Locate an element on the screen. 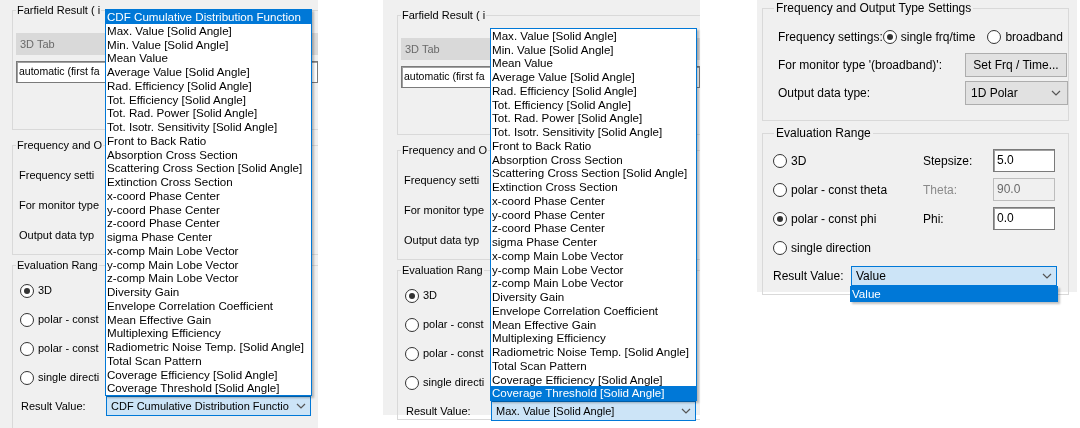 The height and width of the screenshot is (428, 1080). chevron-icon is located at coordinates (1056, 93).